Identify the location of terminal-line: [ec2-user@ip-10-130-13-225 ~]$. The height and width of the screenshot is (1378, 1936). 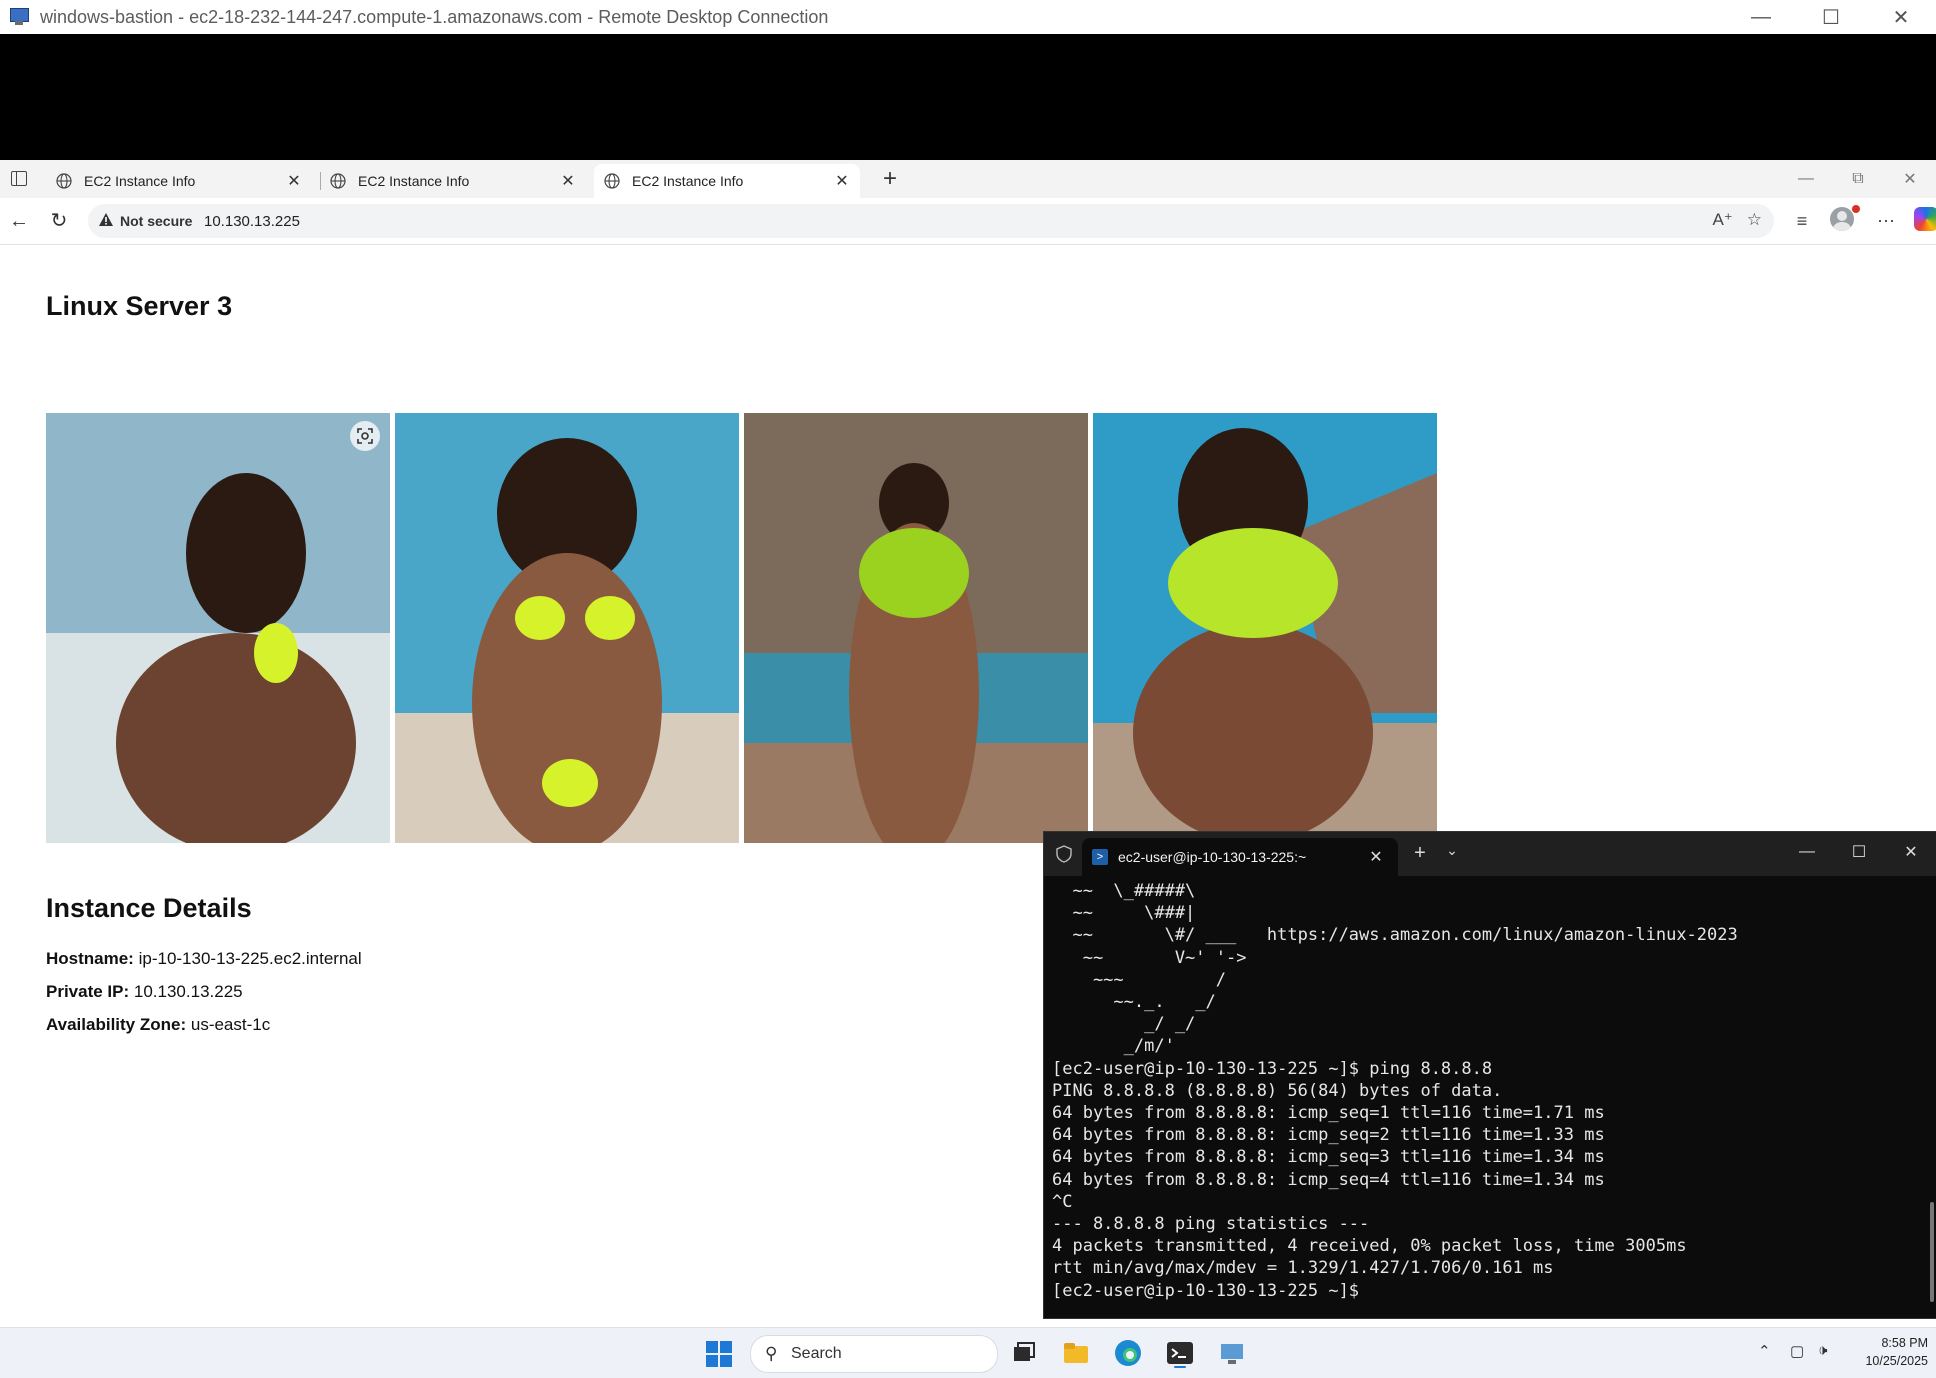
(1211, 1290).